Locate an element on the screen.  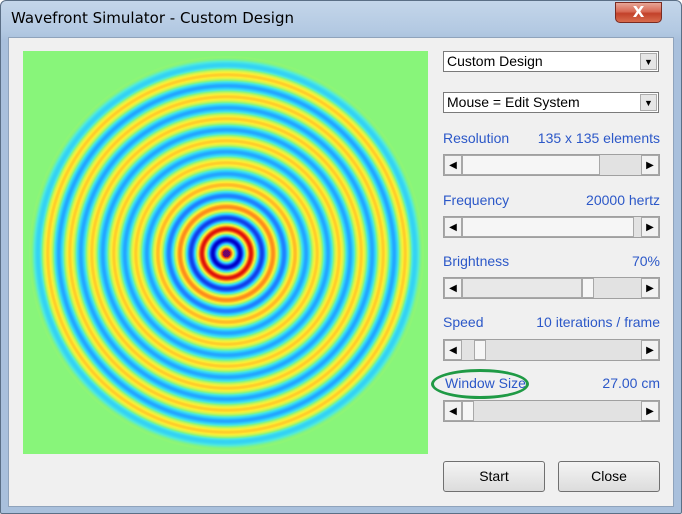
window-size-label: Window Size is located at coordinates (485, 383).